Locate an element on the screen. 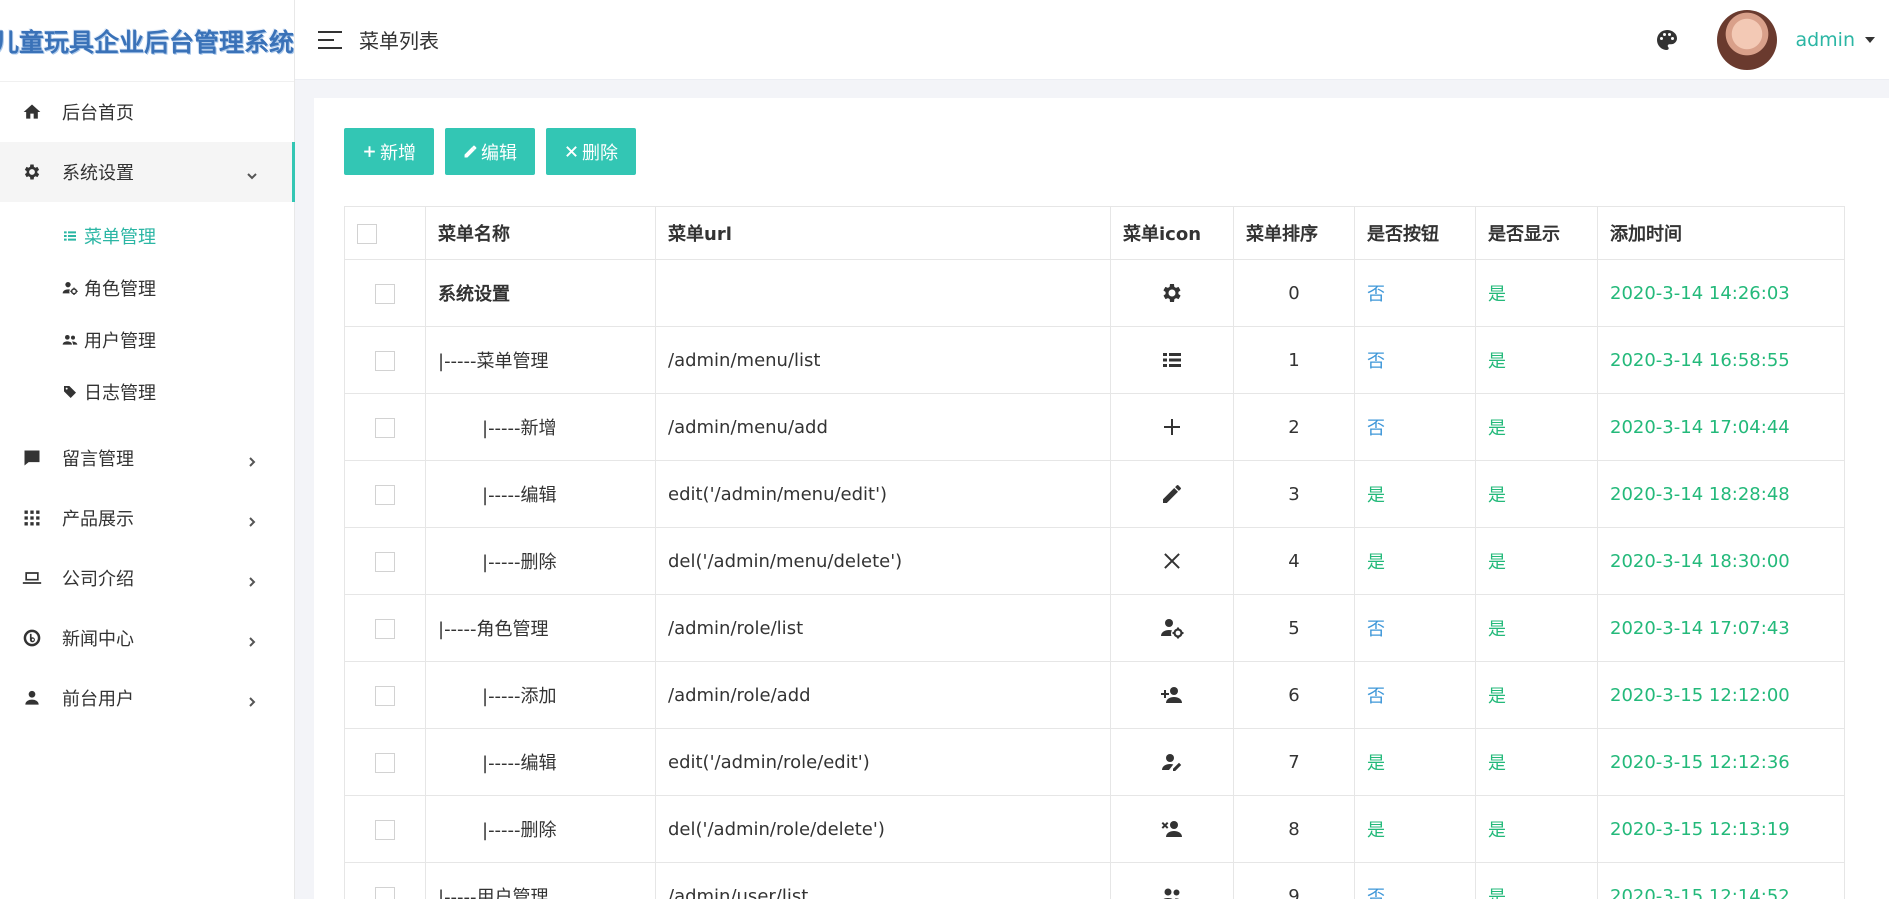 The width and height of the screenshot is (1889, 899). add-time-cell: 2020-3-14 18:28:48 is located at coordinates (1721, 494).